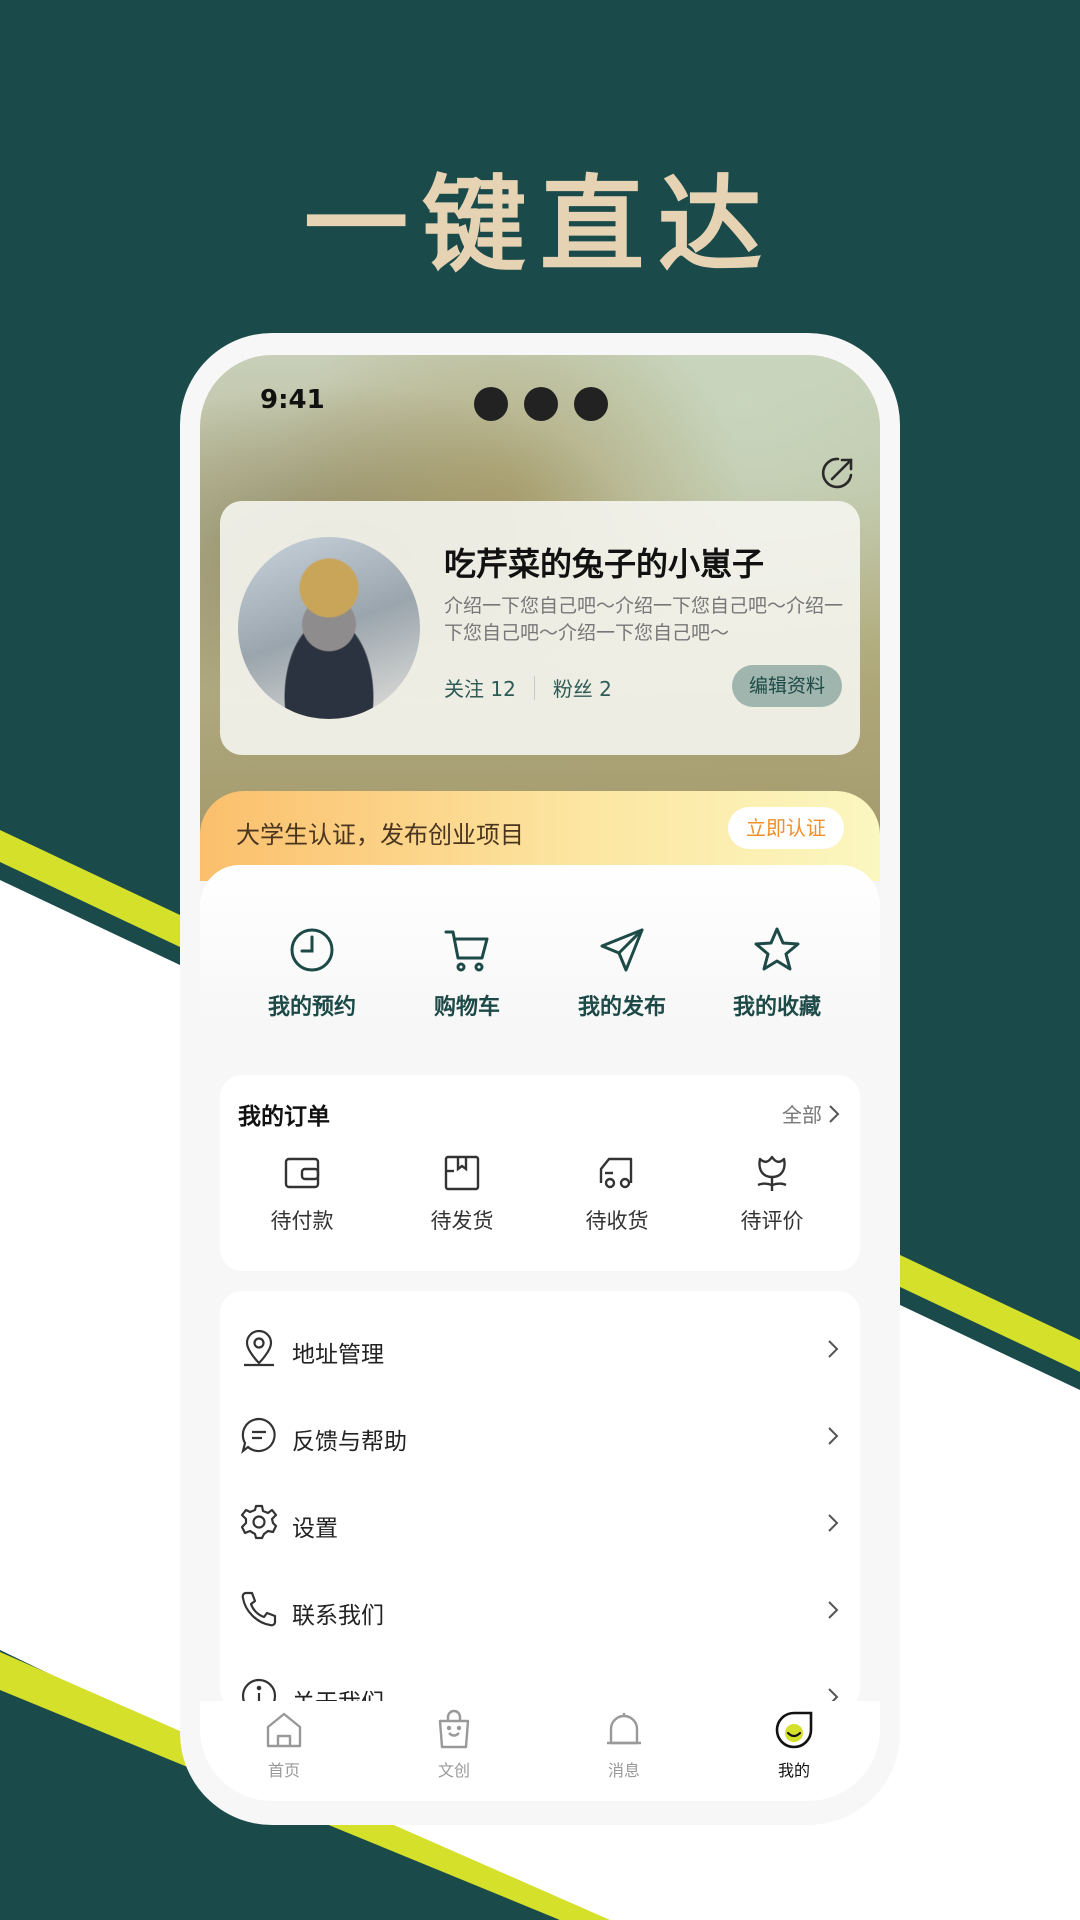 Image resolution: width=1080 pixels, height=1920 pixels. Describe the element at coordinates (462, 1221) in the screenshot. I see `order-label: 待发货` at that location.